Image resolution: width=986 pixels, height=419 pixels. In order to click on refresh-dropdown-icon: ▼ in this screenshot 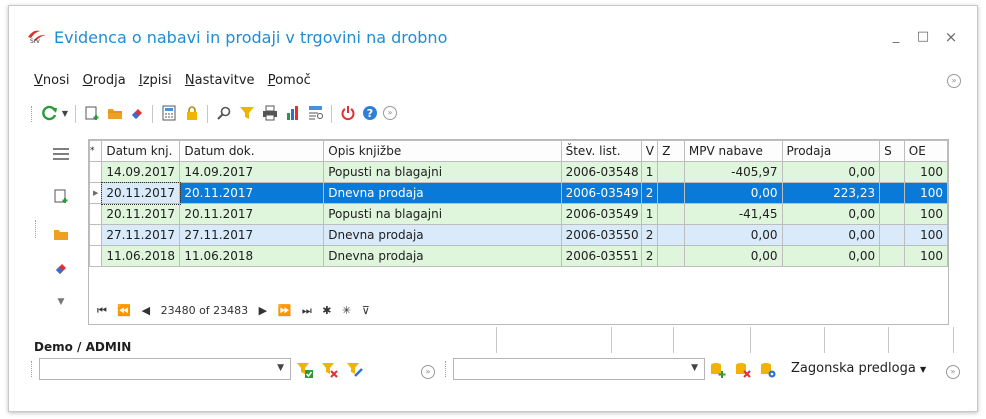, I will do `click(65, 113)`.